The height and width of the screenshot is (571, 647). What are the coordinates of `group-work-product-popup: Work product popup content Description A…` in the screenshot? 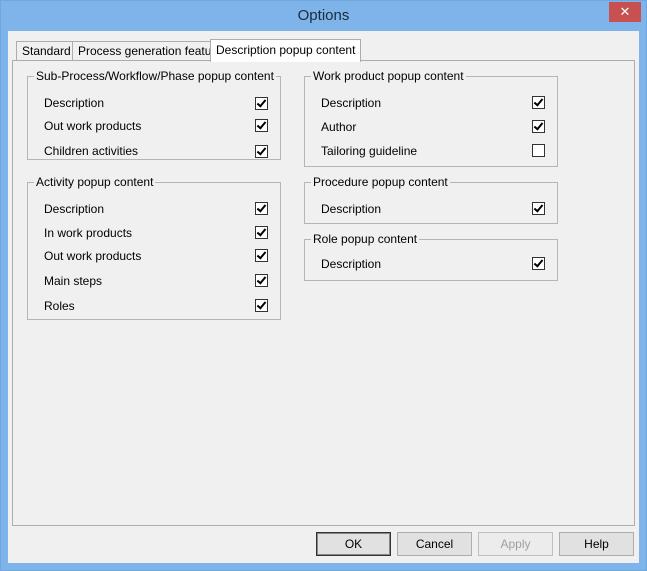 It's located at (431, 118).